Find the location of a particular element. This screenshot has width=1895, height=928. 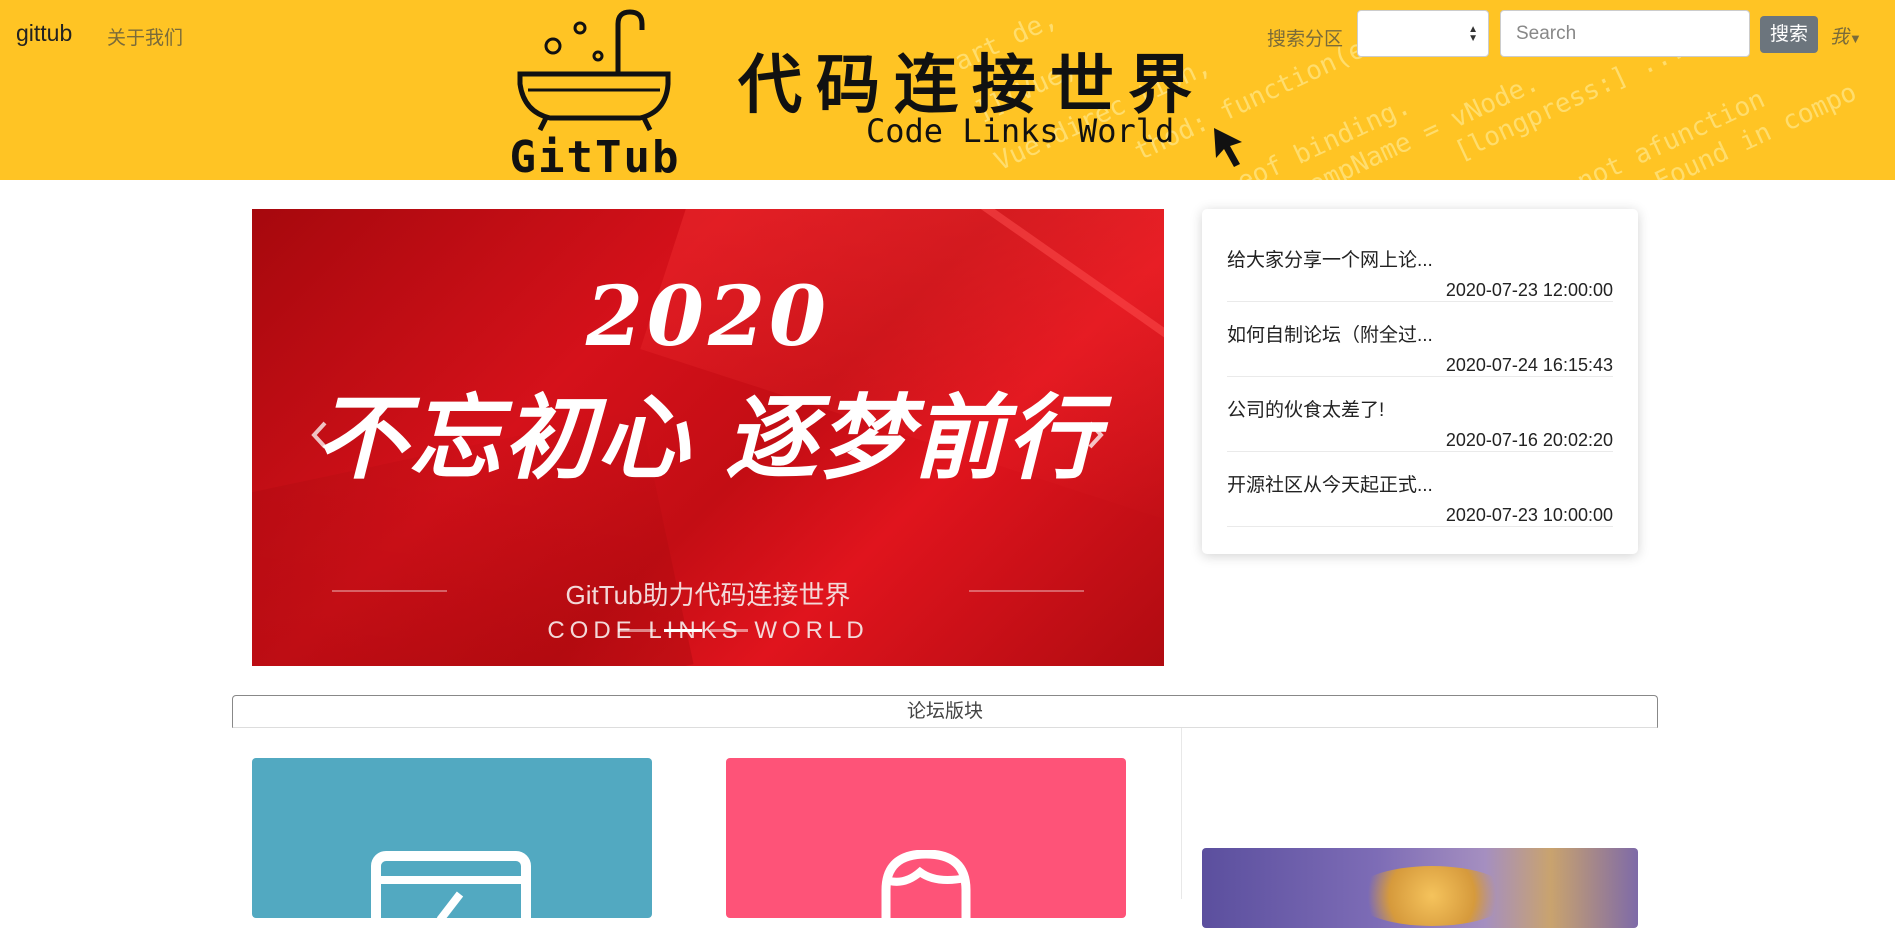

carousel-next-button is located at coordinates (1095, 434).